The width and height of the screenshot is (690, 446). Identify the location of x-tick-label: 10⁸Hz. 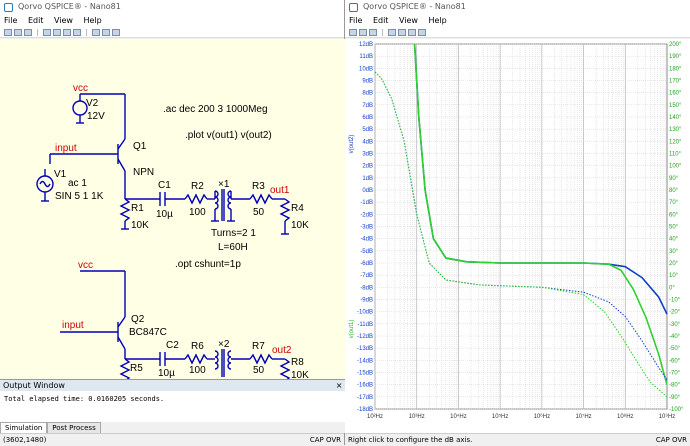
(625, 416).